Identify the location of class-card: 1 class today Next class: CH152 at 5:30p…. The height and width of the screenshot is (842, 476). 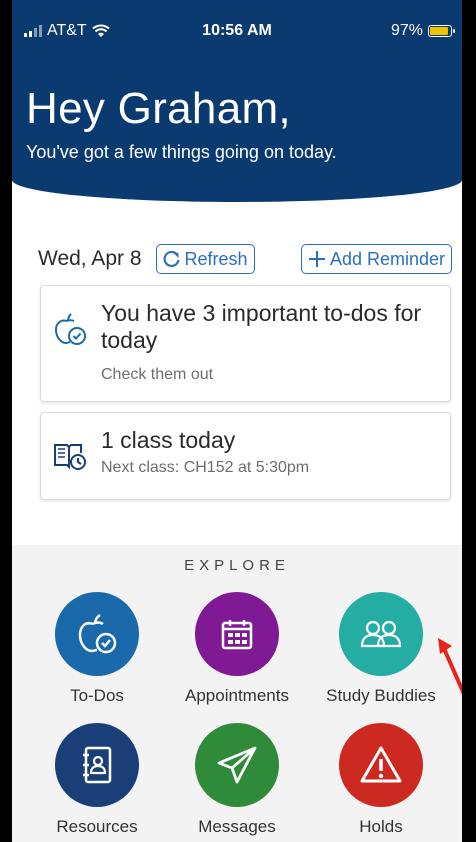
(245, 456).